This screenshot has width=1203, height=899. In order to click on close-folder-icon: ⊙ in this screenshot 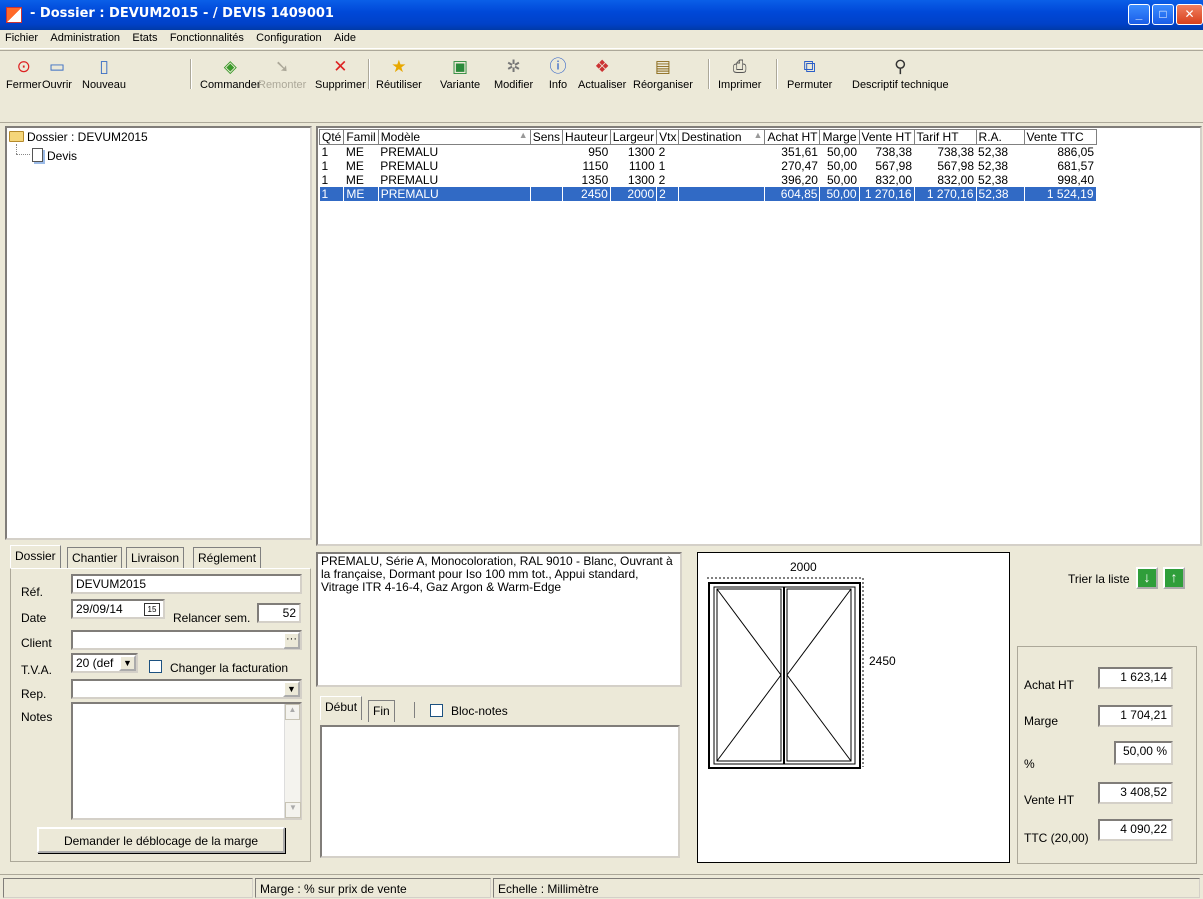, I will do `click(23, 66)`.